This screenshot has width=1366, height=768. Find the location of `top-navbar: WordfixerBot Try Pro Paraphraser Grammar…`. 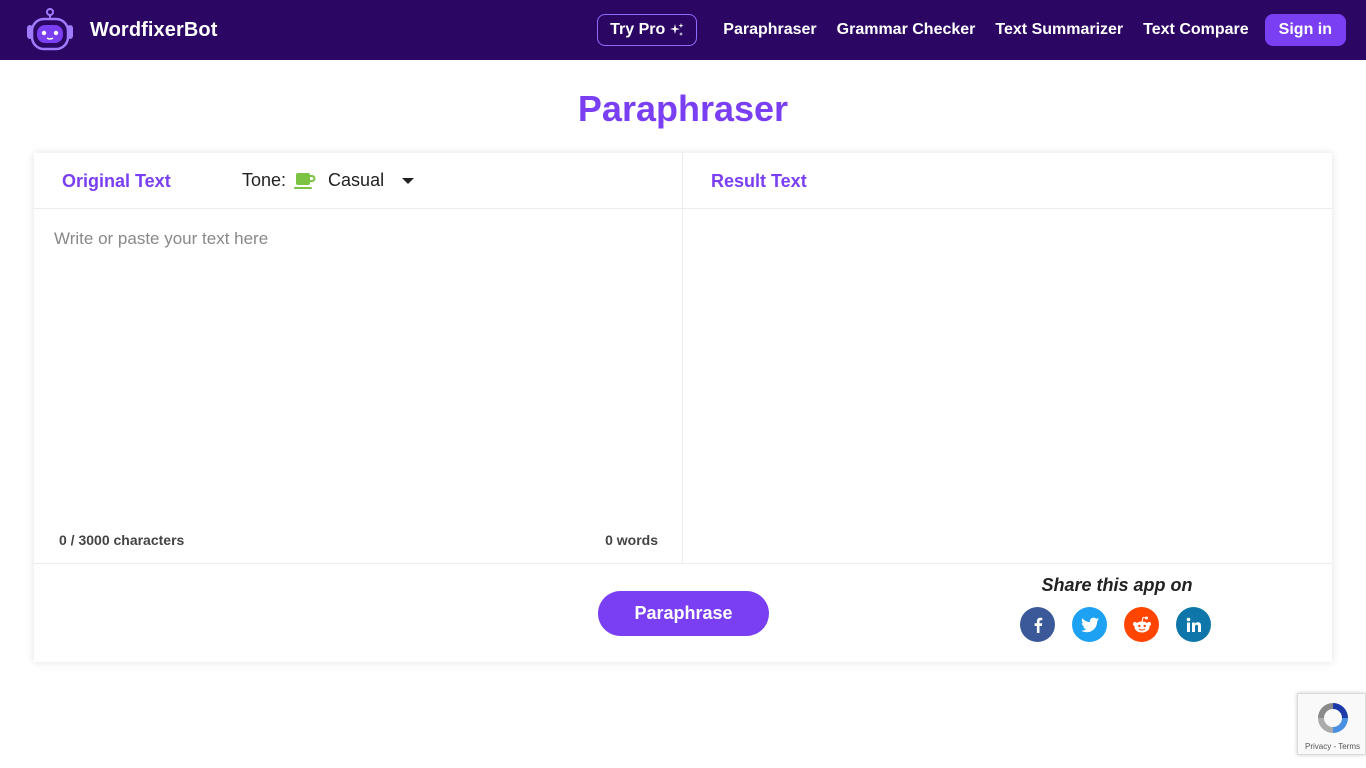

top-navbar: WordfixerBot Try Pro Paraphraser Grammar… is located at coordinates (683, 30).